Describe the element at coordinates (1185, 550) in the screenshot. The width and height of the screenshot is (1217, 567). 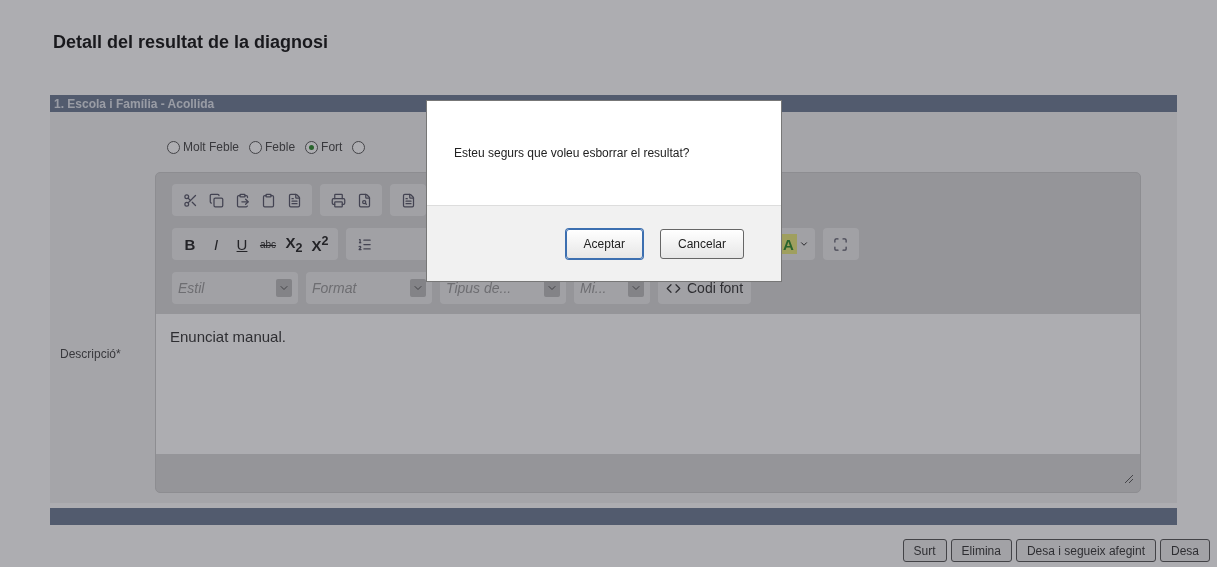
I see `footer-button: Desa` at that location.